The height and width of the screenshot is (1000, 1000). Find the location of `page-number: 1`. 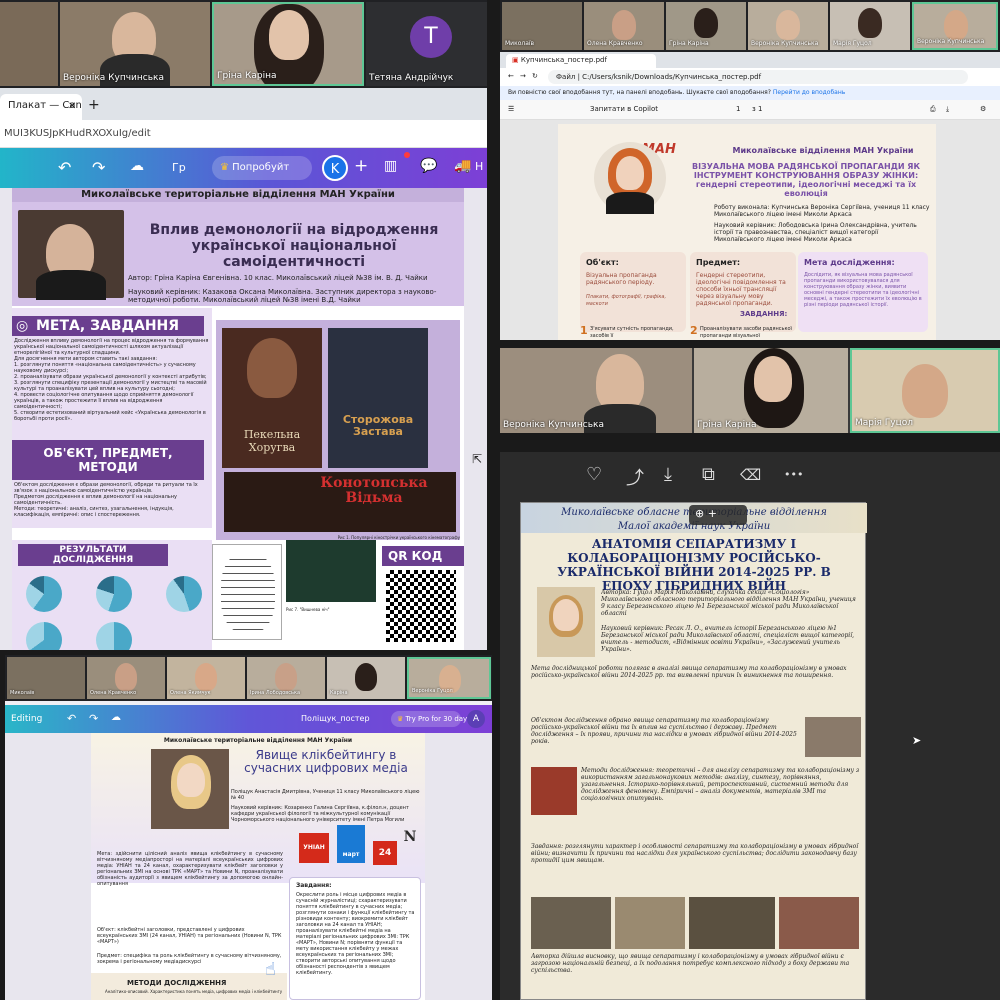

page-number: 1 is located at coordinates (738, 109).